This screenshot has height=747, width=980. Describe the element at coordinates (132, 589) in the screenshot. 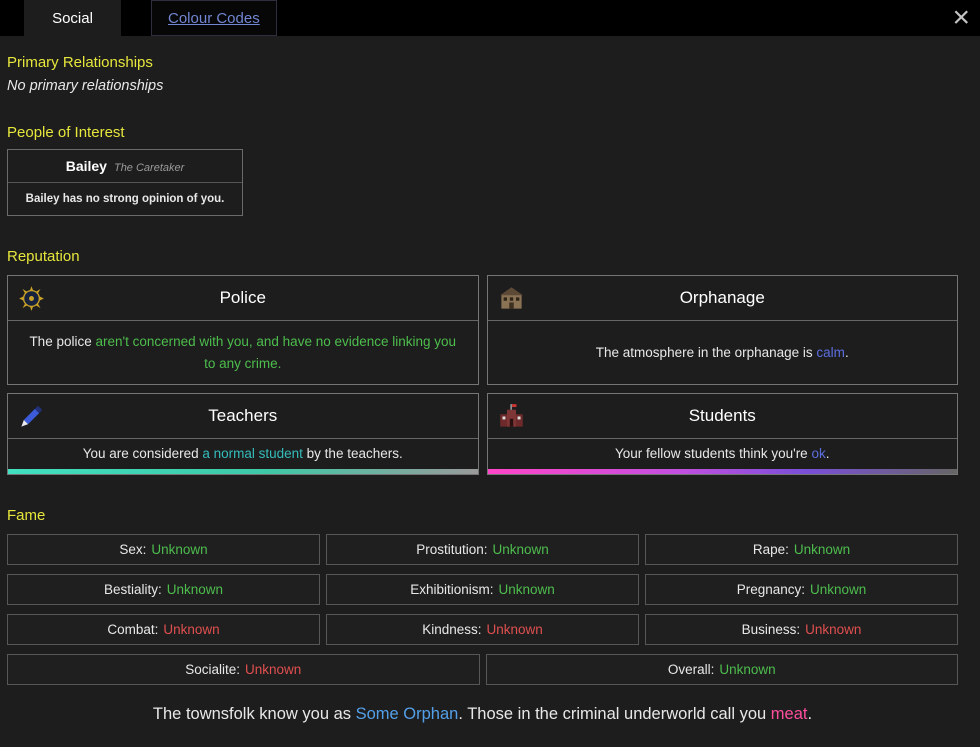

I see `fame-label: Bestiality:` at that location.